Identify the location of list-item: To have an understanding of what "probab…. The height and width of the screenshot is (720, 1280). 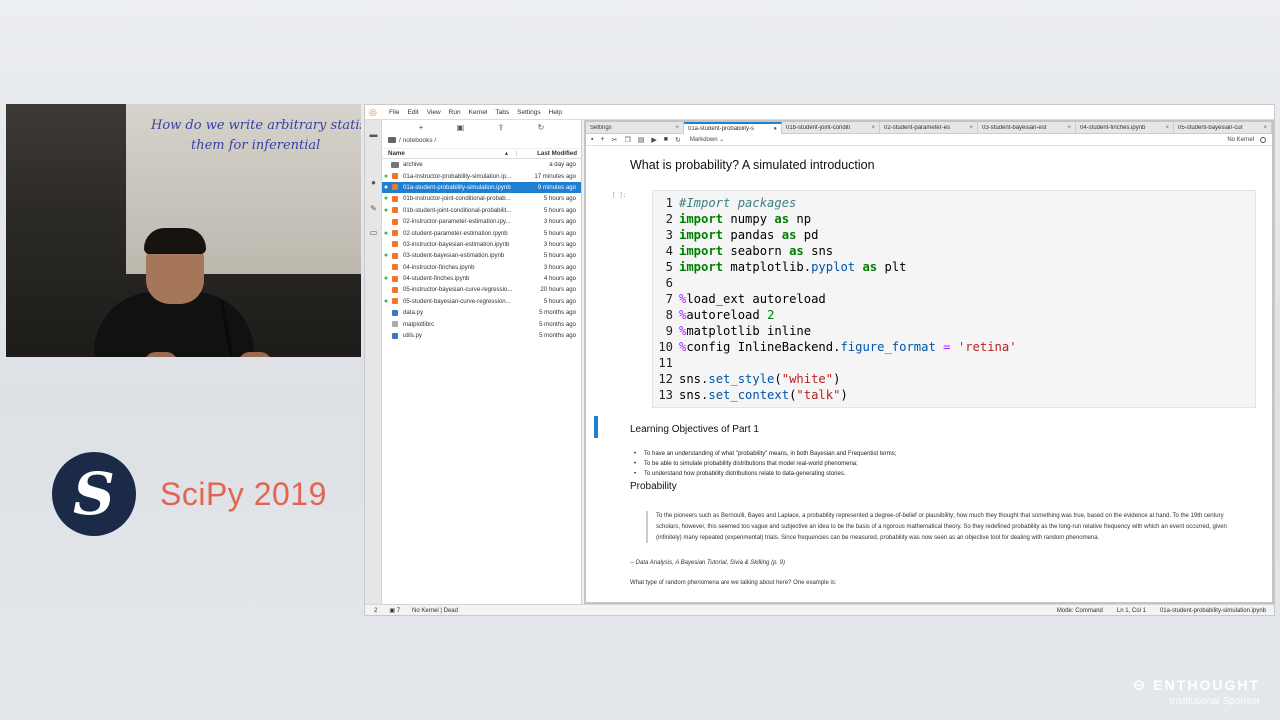
(764, 454).